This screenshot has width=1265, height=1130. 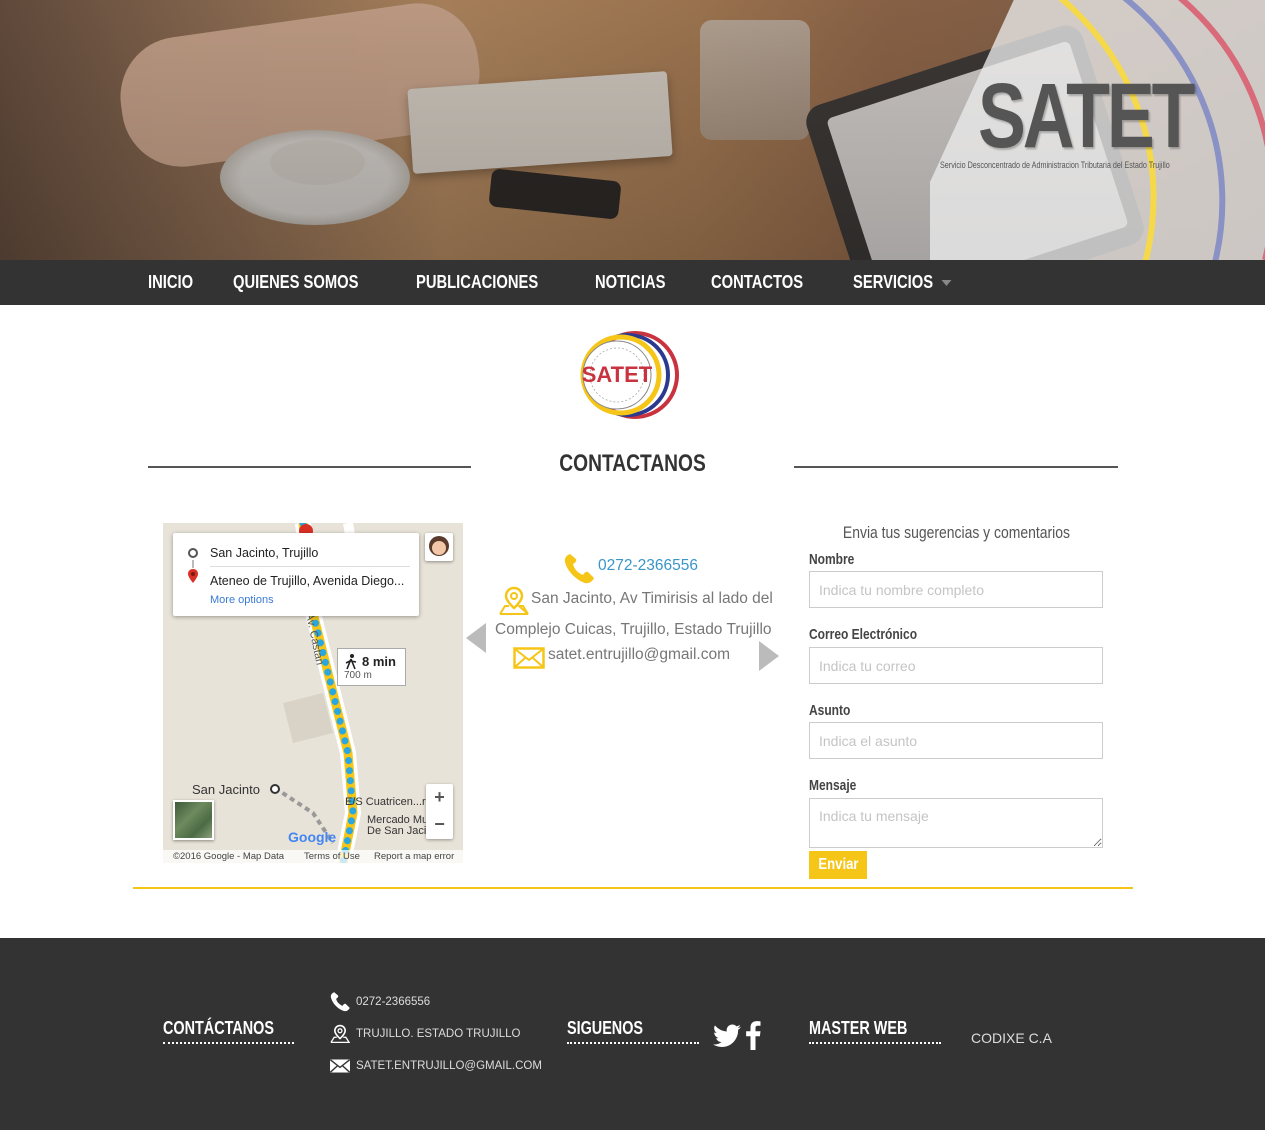 What do you see at coordinates (449, 1066) in the screenshot?
I see `footer-email: SATET.ENTRUJILLO@GMAIL.COM` at bounding box center [449, 1066].